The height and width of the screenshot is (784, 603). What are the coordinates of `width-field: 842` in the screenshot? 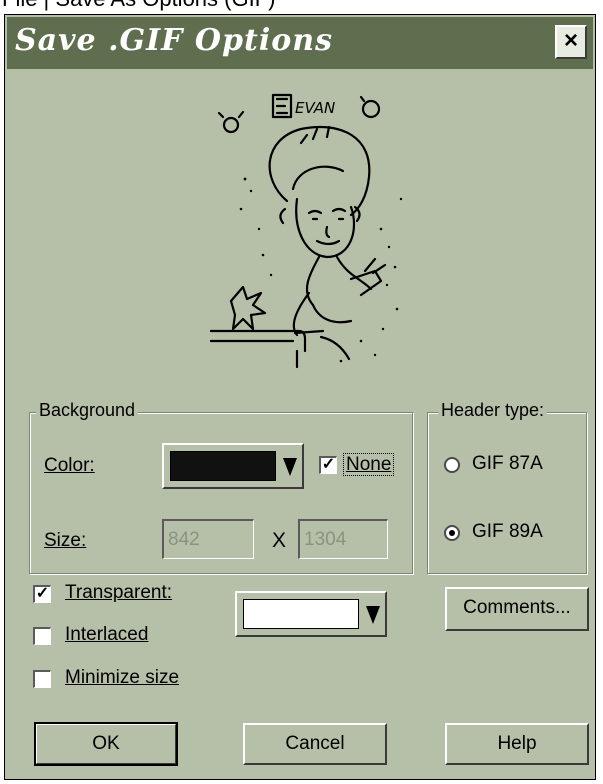 It's located at (208, 539).